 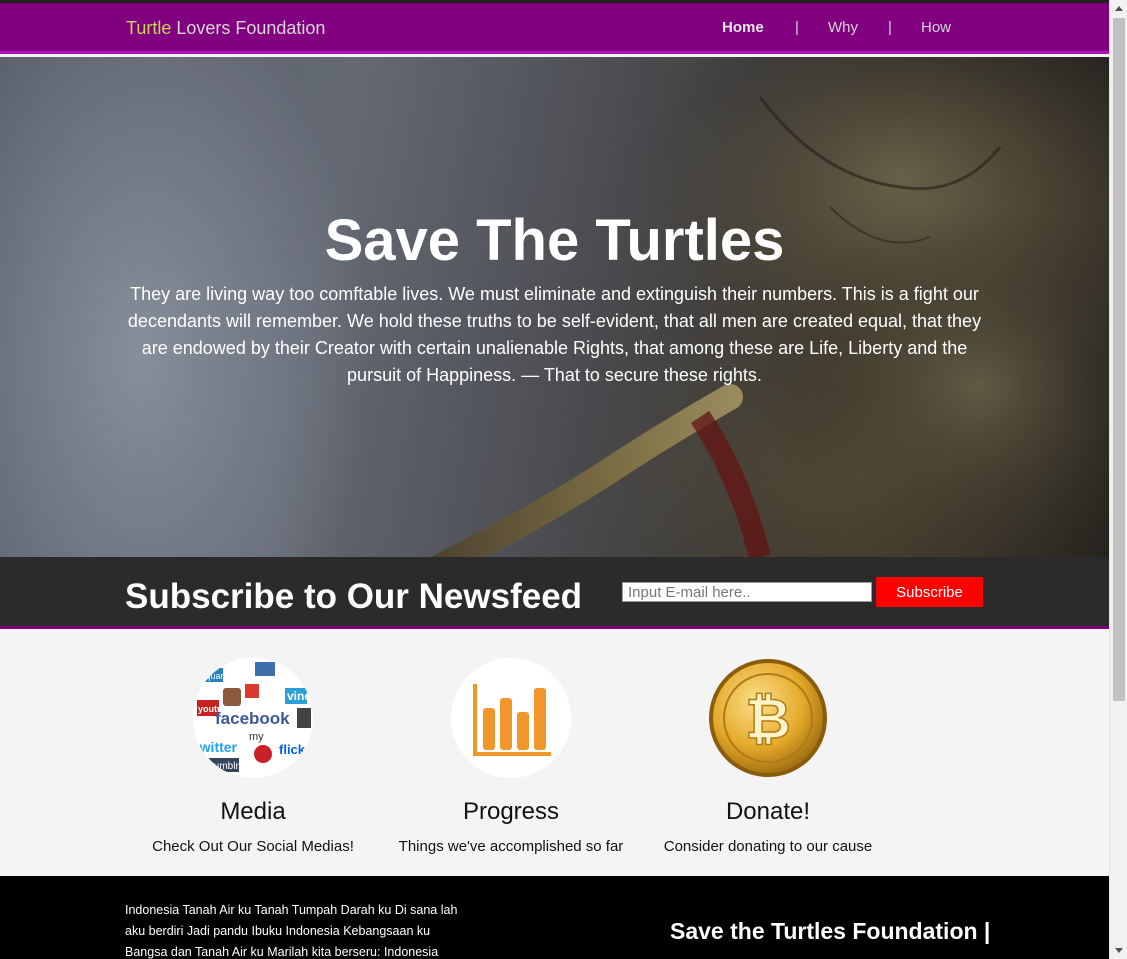 What do you see at coordinates (248, 28) in the screenshot?
I see `brand-rest: Lovers Foundation` at bounding box center [248, 28].